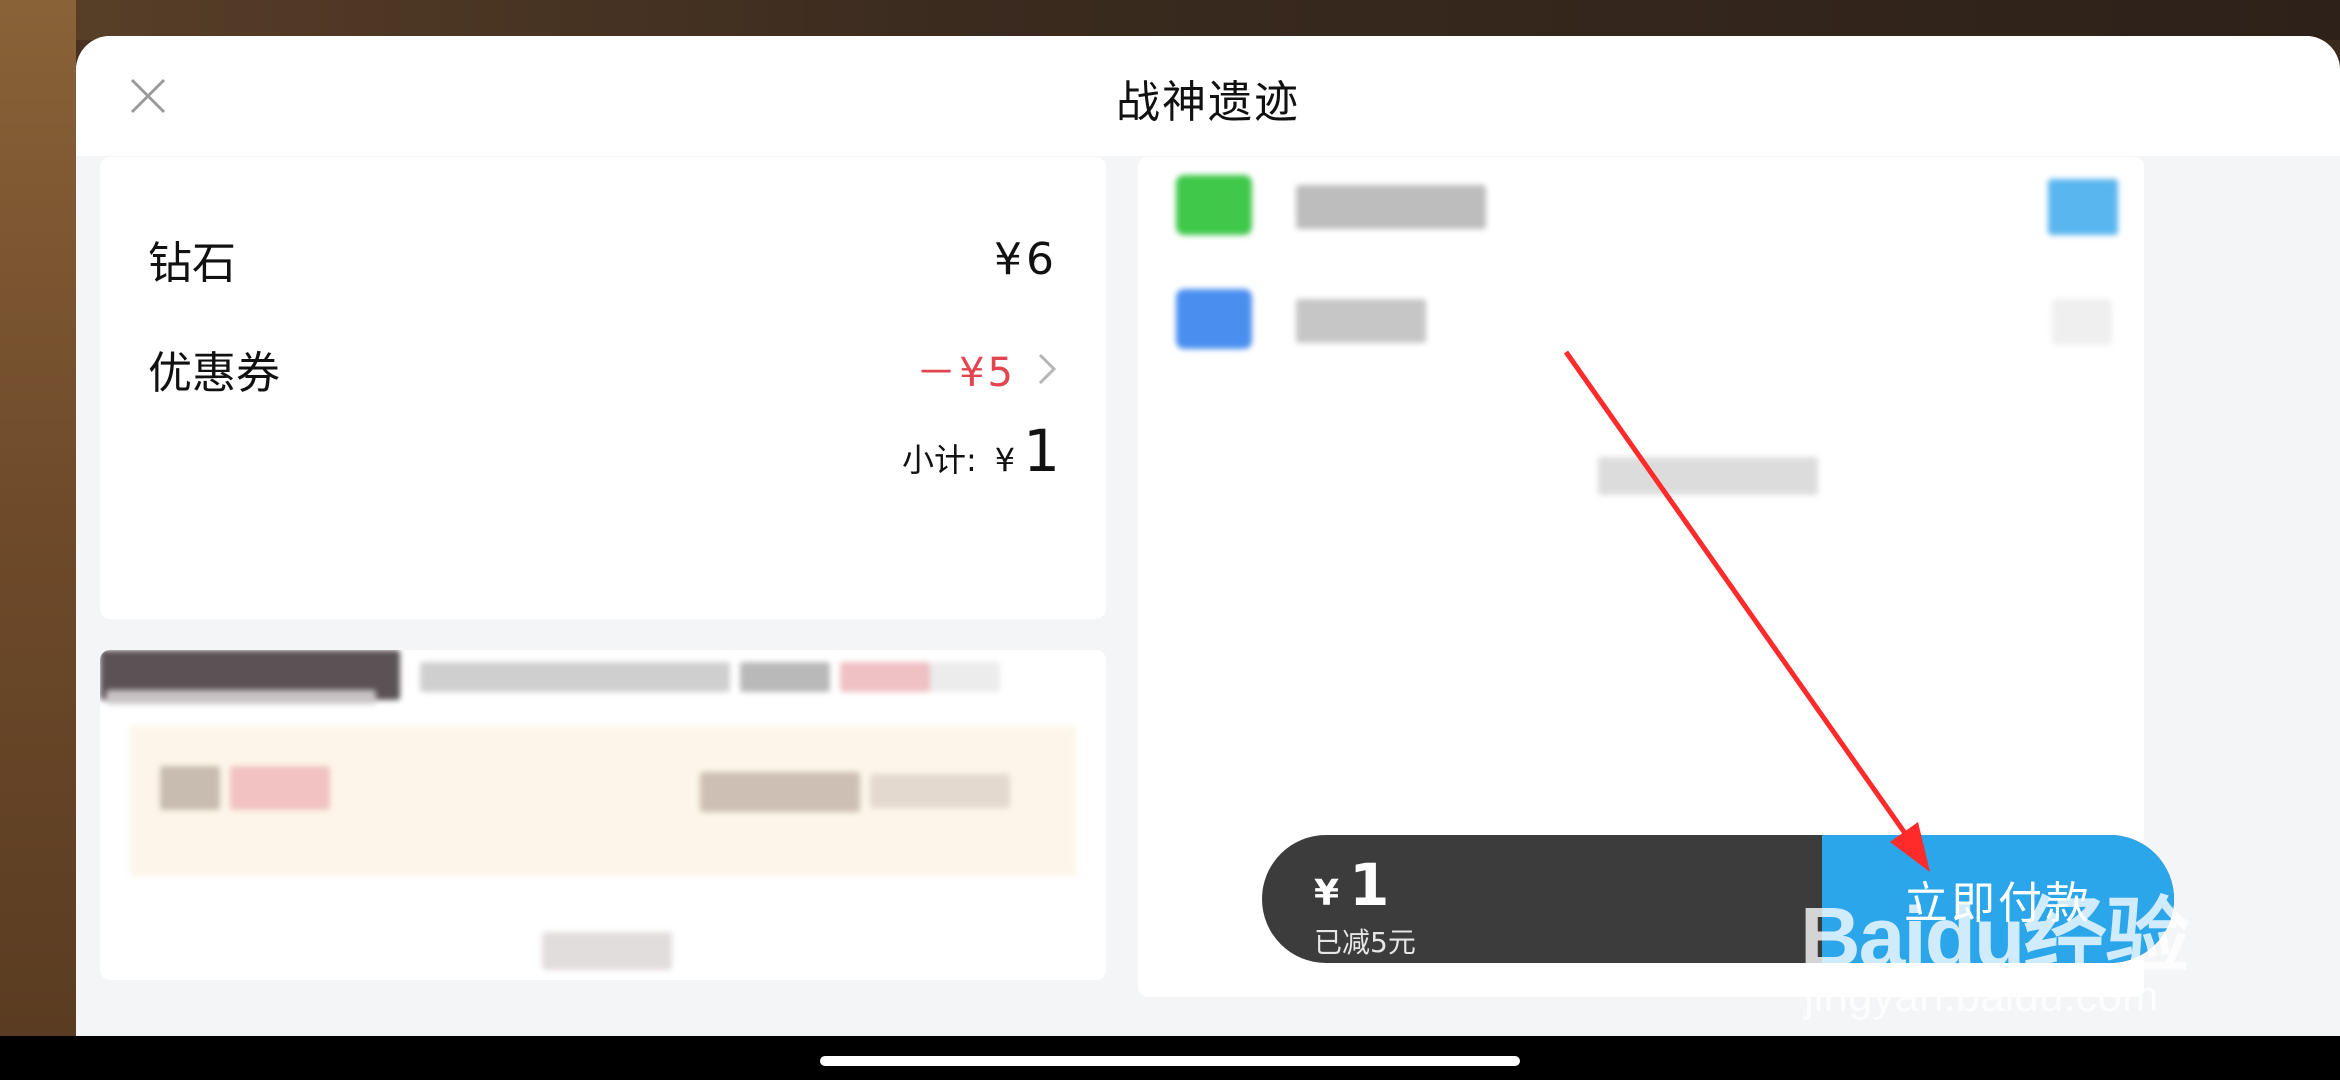 The height and width of the screenshot is (1080, 2340). Describe the element at coordinates (603, 259) in the screenshot. I see `item-row: 钻石 ¥6` at that location.